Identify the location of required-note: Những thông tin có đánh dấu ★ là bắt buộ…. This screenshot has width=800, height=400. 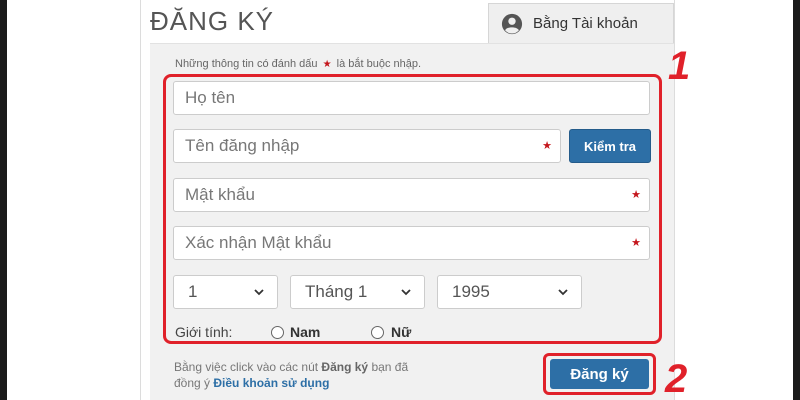
(298, 64).